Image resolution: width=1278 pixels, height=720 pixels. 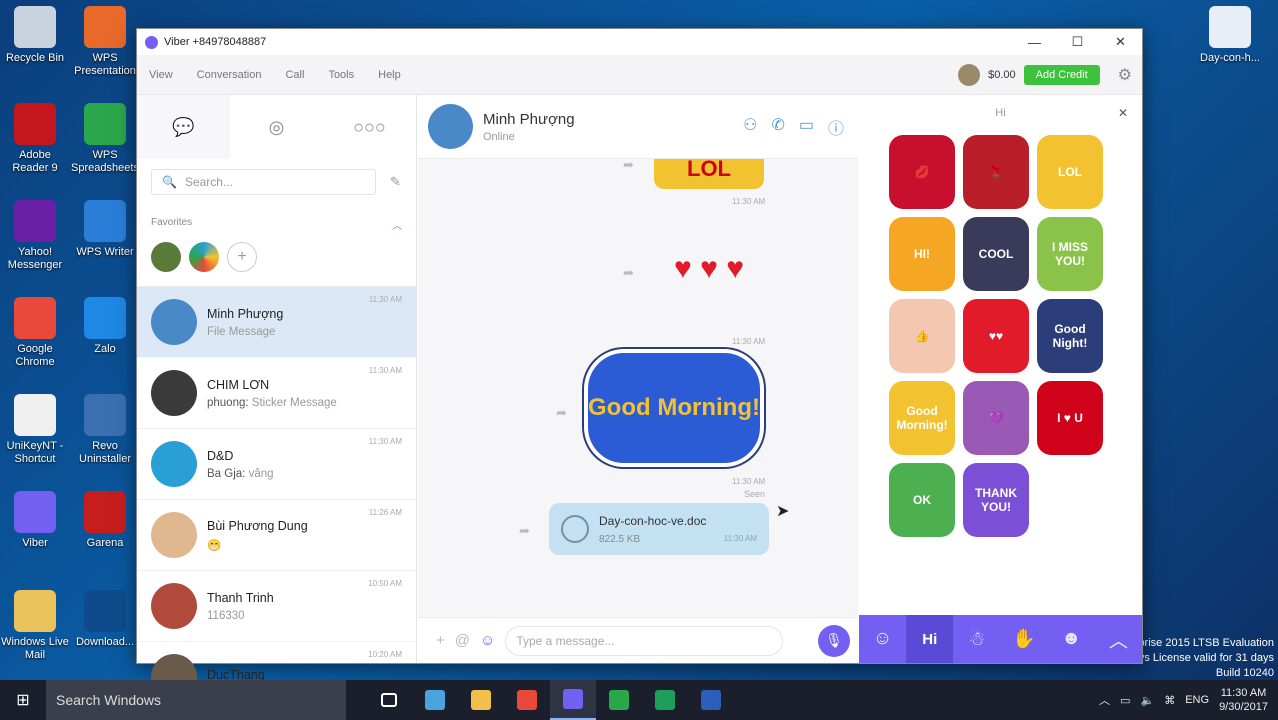 I want to click on sticker-pack-tab: ☃, so click(x=976, y=639).